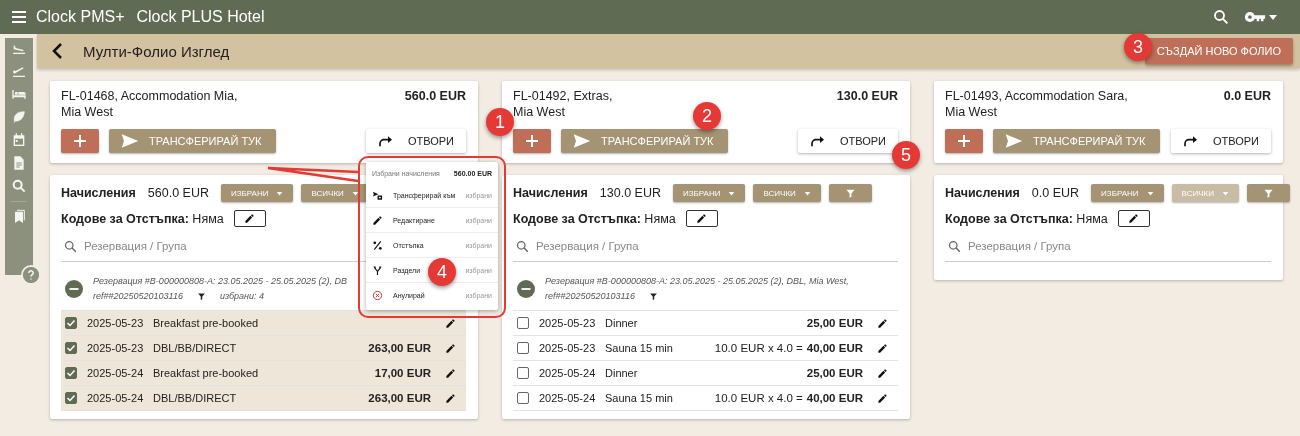  Describe the element at coordinates (19, 163) in the screenshot. I see `document-icon` at that location.